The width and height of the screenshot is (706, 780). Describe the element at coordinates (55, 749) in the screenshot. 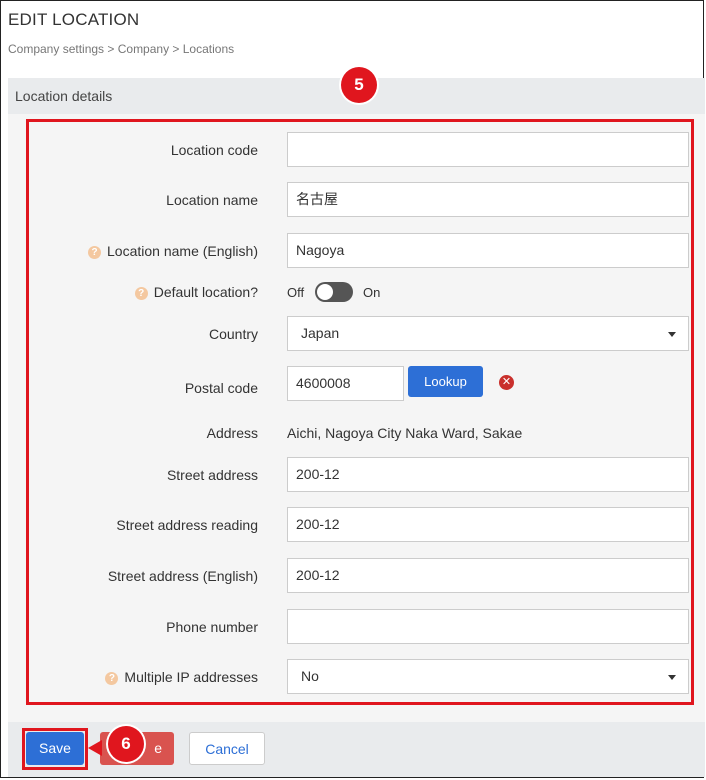

I see `annotation-save-highlight` at that location.